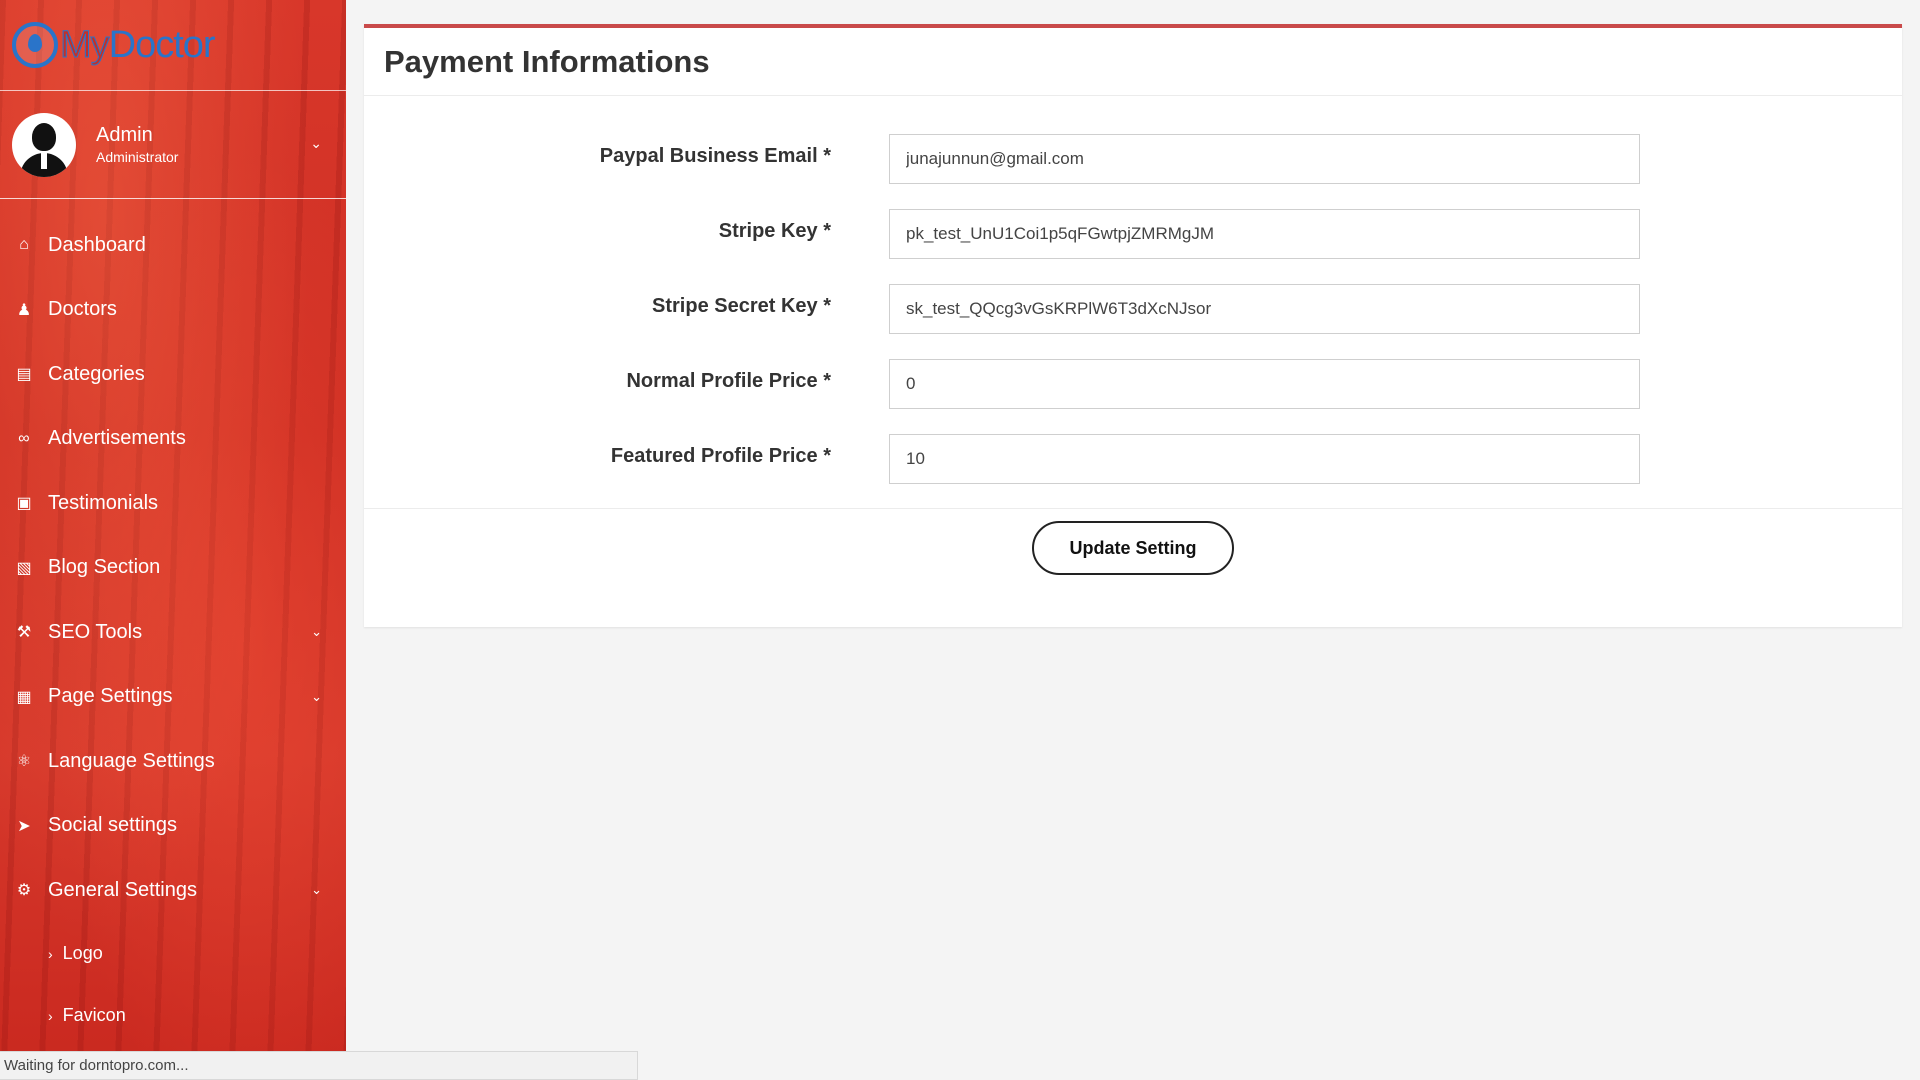 This screenshot has width=1920, height=1080. Describe the element at coordinates (24, 310) in the screenshot. I see `user-md-icon: ♟` at that location.